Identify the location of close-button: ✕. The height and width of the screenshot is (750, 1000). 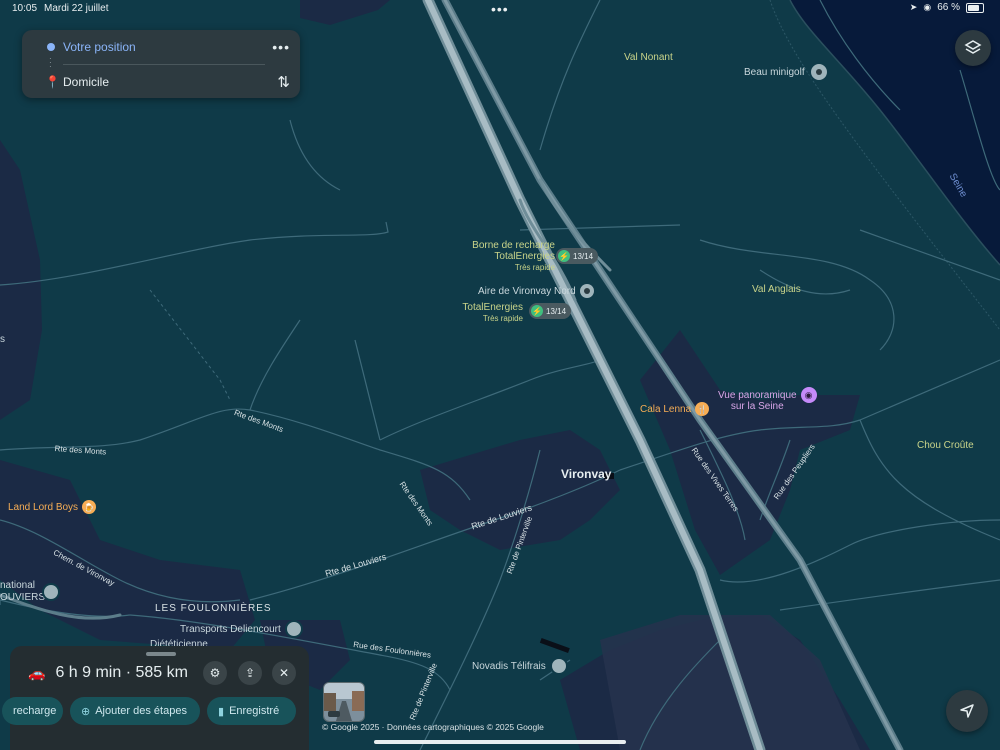
(284, 673).